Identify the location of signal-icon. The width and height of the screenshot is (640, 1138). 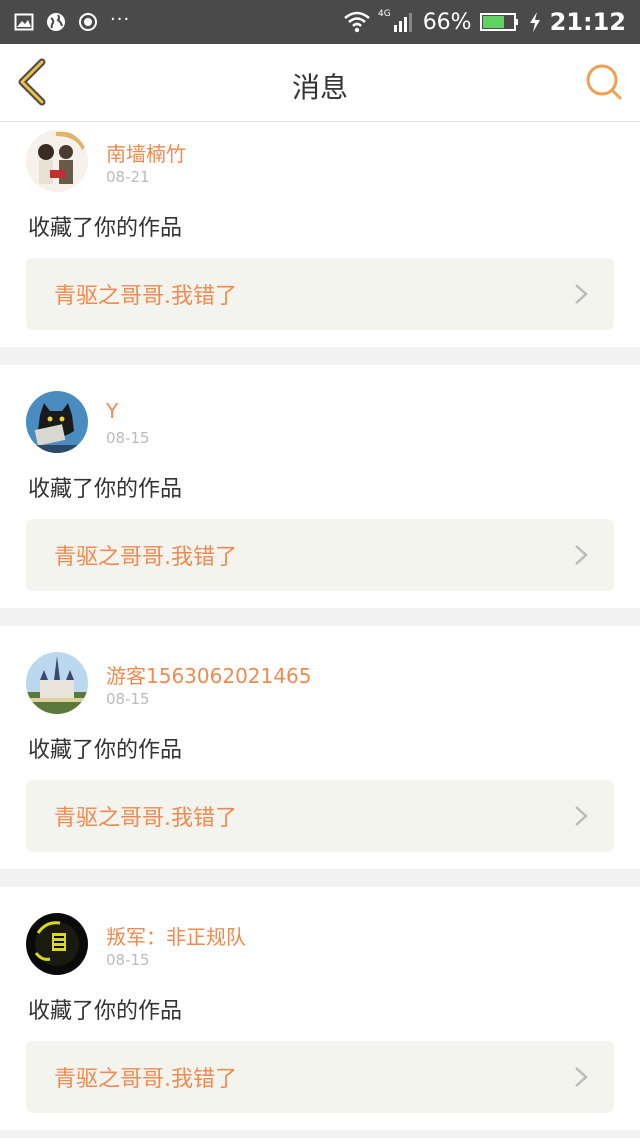
(404, 22).